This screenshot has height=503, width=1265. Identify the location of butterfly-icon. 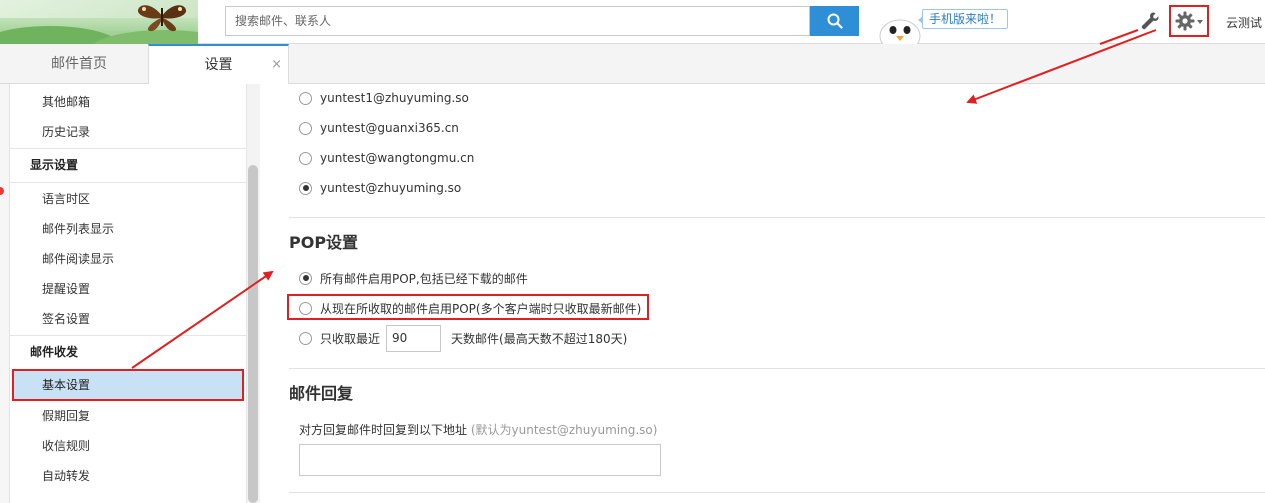
(162, 18).